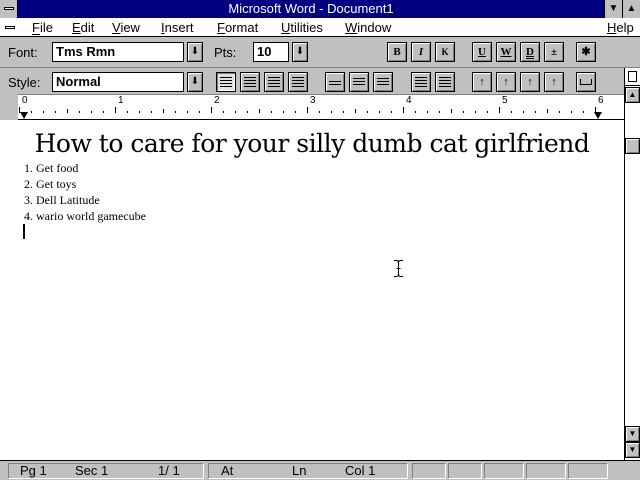 The height and width of the screenshot is (480, 640). I want to click on style-dropdown-button: ⬇, so click(195, 82).